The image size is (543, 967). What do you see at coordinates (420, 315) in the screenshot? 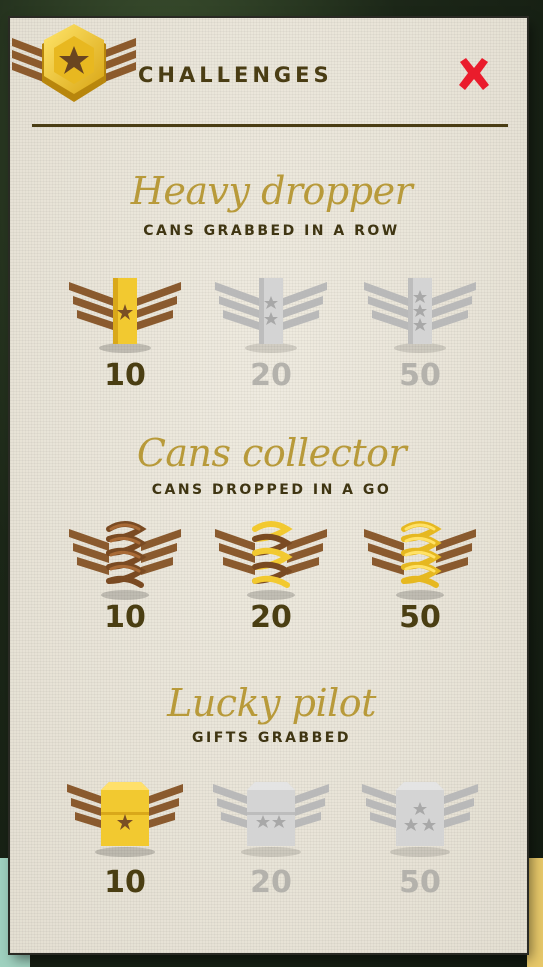
I see `rank-bar-3-stars-icon` at bounding box center [420, 315].